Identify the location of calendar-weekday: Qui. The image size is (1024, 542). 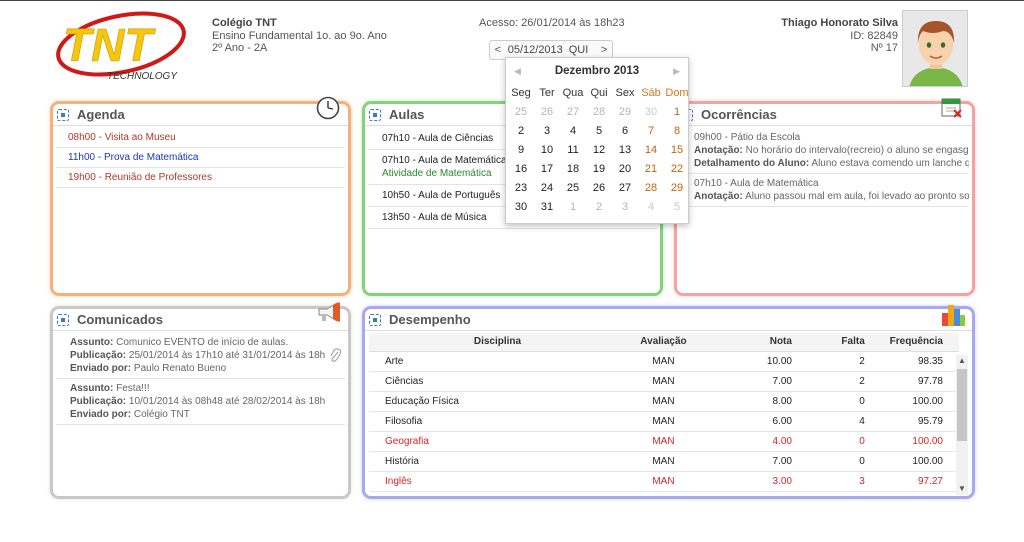
(599, 93).